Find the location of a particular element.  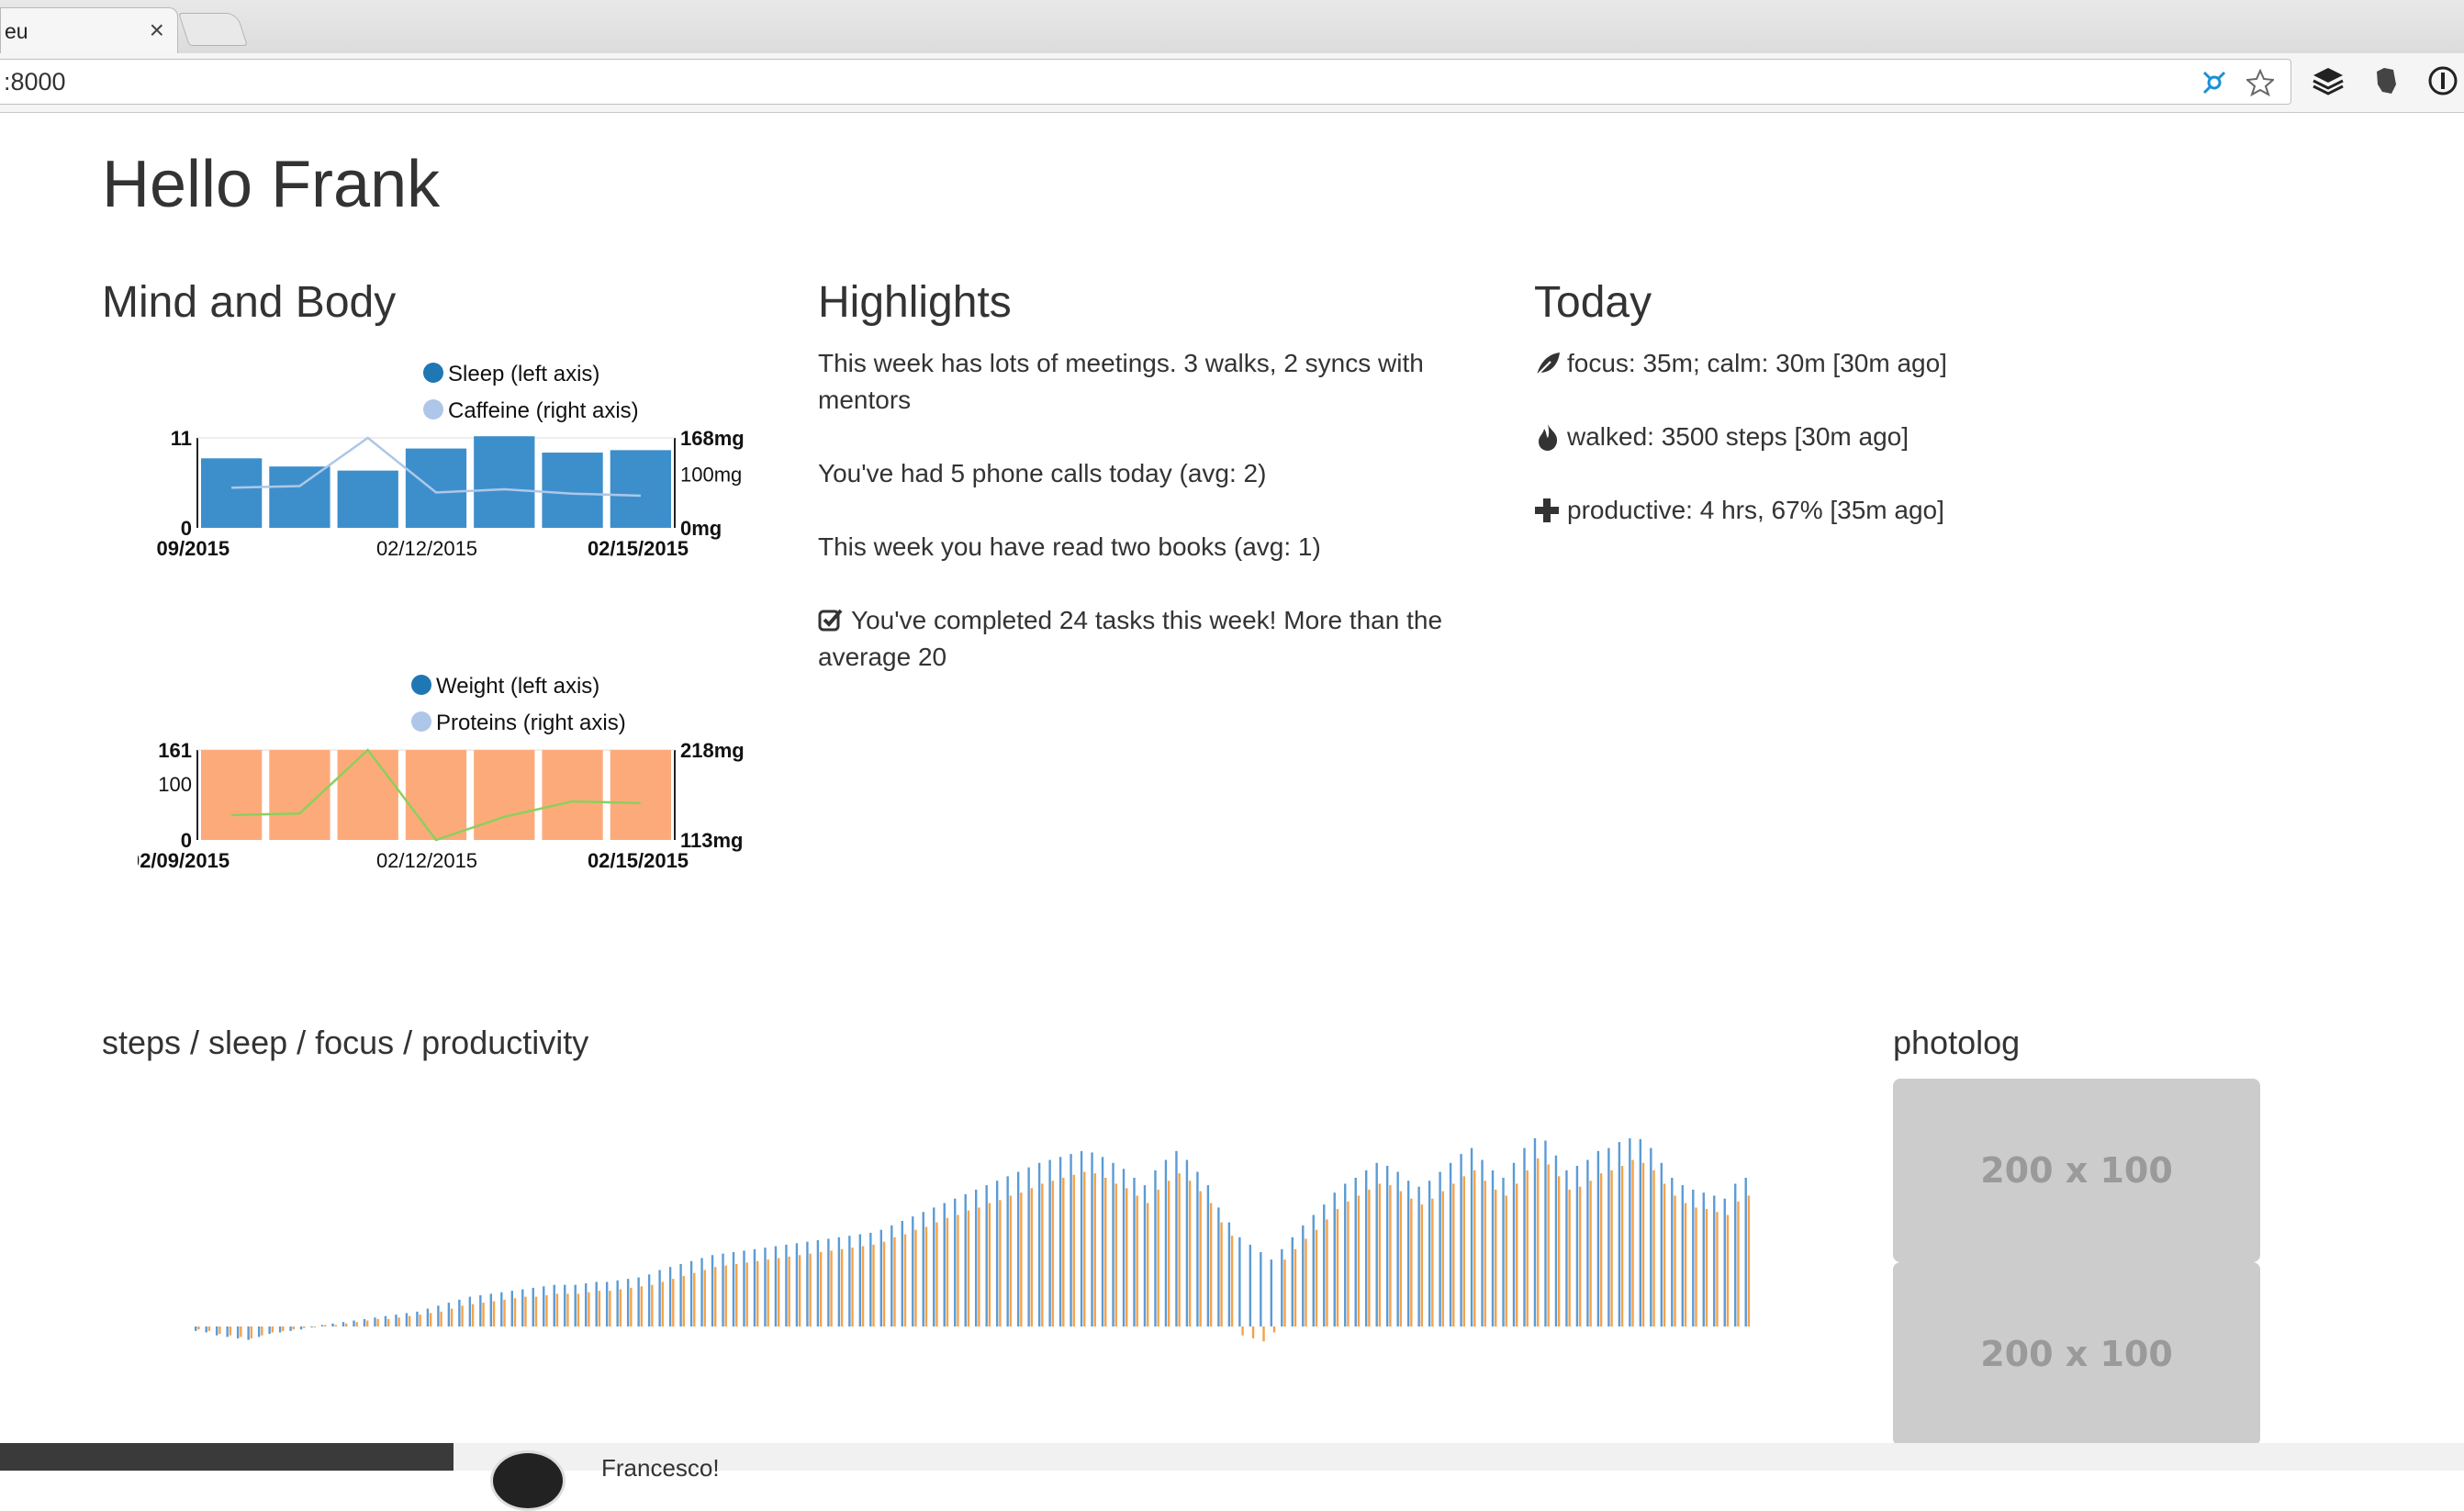

address-bar: :8000 is located at coordinates (1145, 82).